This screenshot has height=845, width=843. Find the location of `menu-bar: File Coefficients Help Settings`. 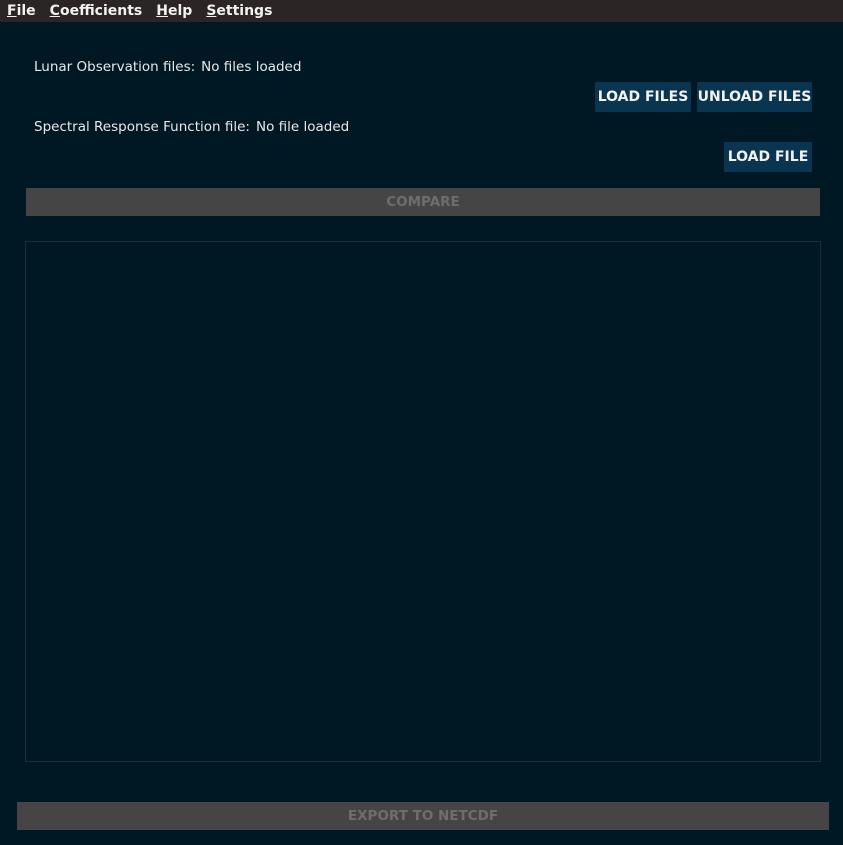

menu-bar: File Coefficients Help Settings is located at coordinates (421, 11).